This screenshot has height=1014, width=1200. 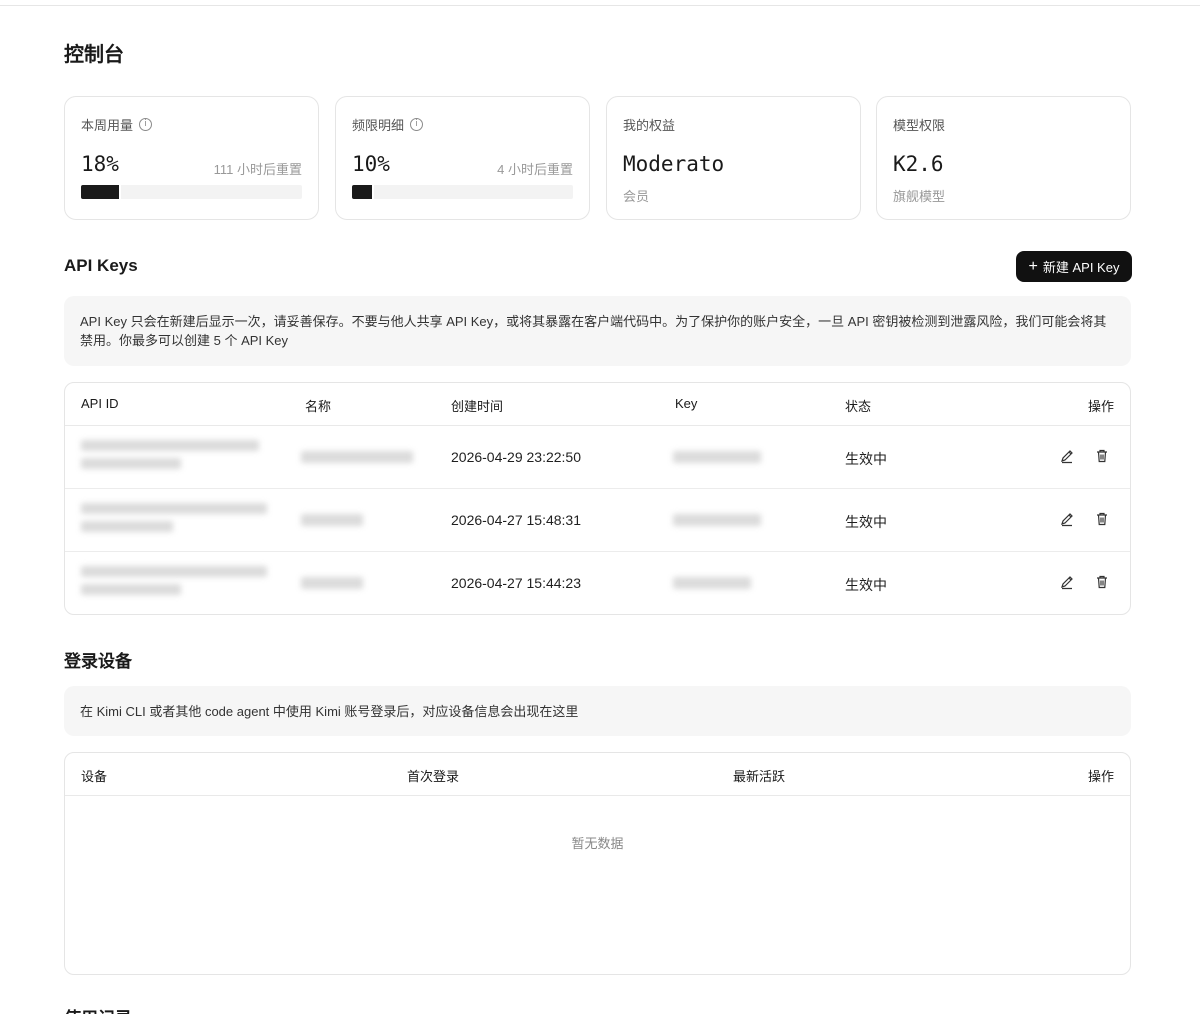 I want to click on page-title: 控制台, so click(x=94, y=55).